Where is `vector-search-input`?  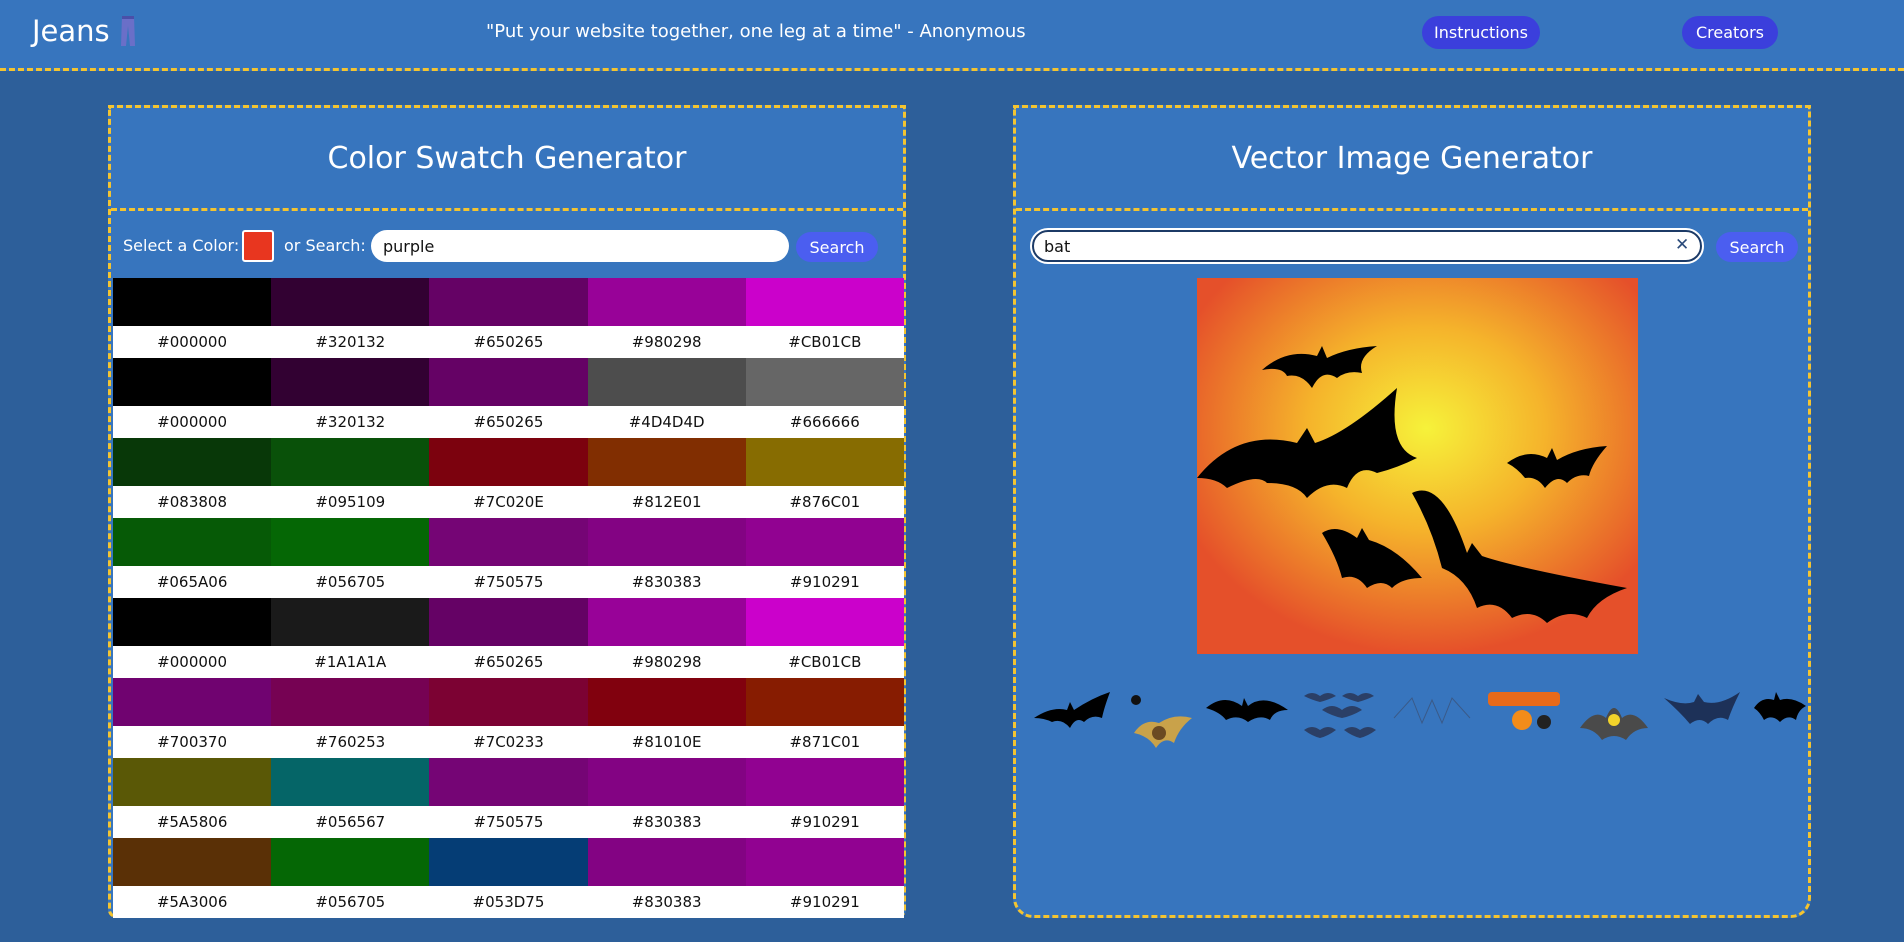 vector-search-input is located at coordinates (1367, 246).